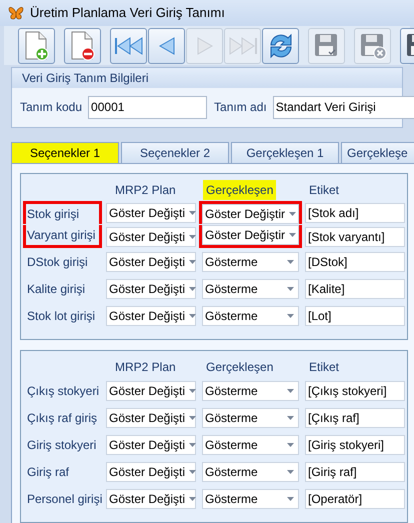  Describe the element at coordinates (47, 472) in the screenshot. I see `row-label: Giriş raf` at that location.